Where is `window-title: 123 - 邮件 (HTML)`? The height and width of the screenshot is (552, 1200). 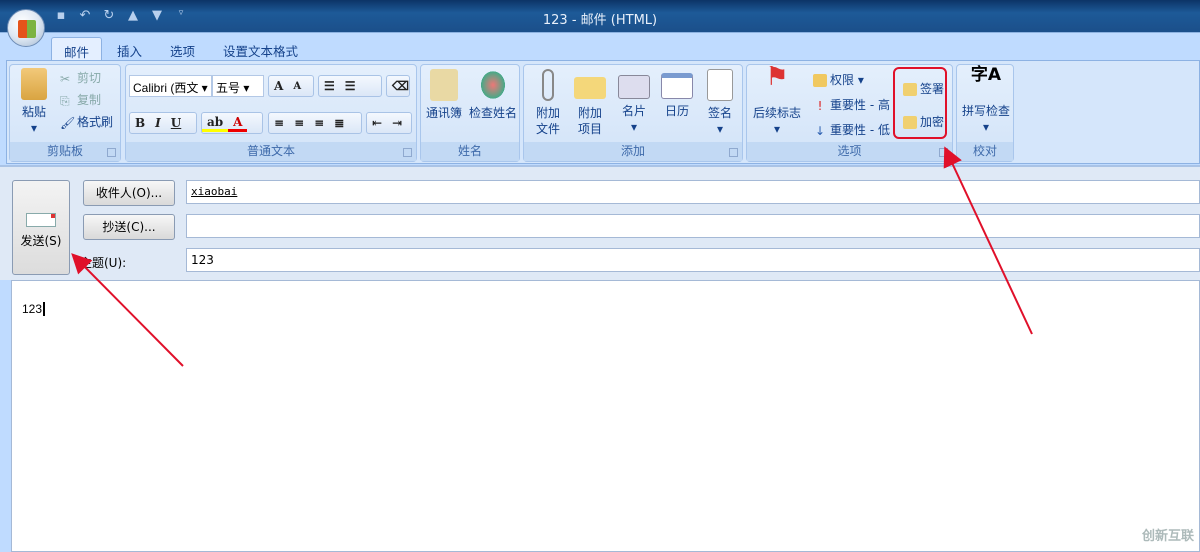
window-title: 123 - 邮件 (HTML) is located at coordinates (600, 20).